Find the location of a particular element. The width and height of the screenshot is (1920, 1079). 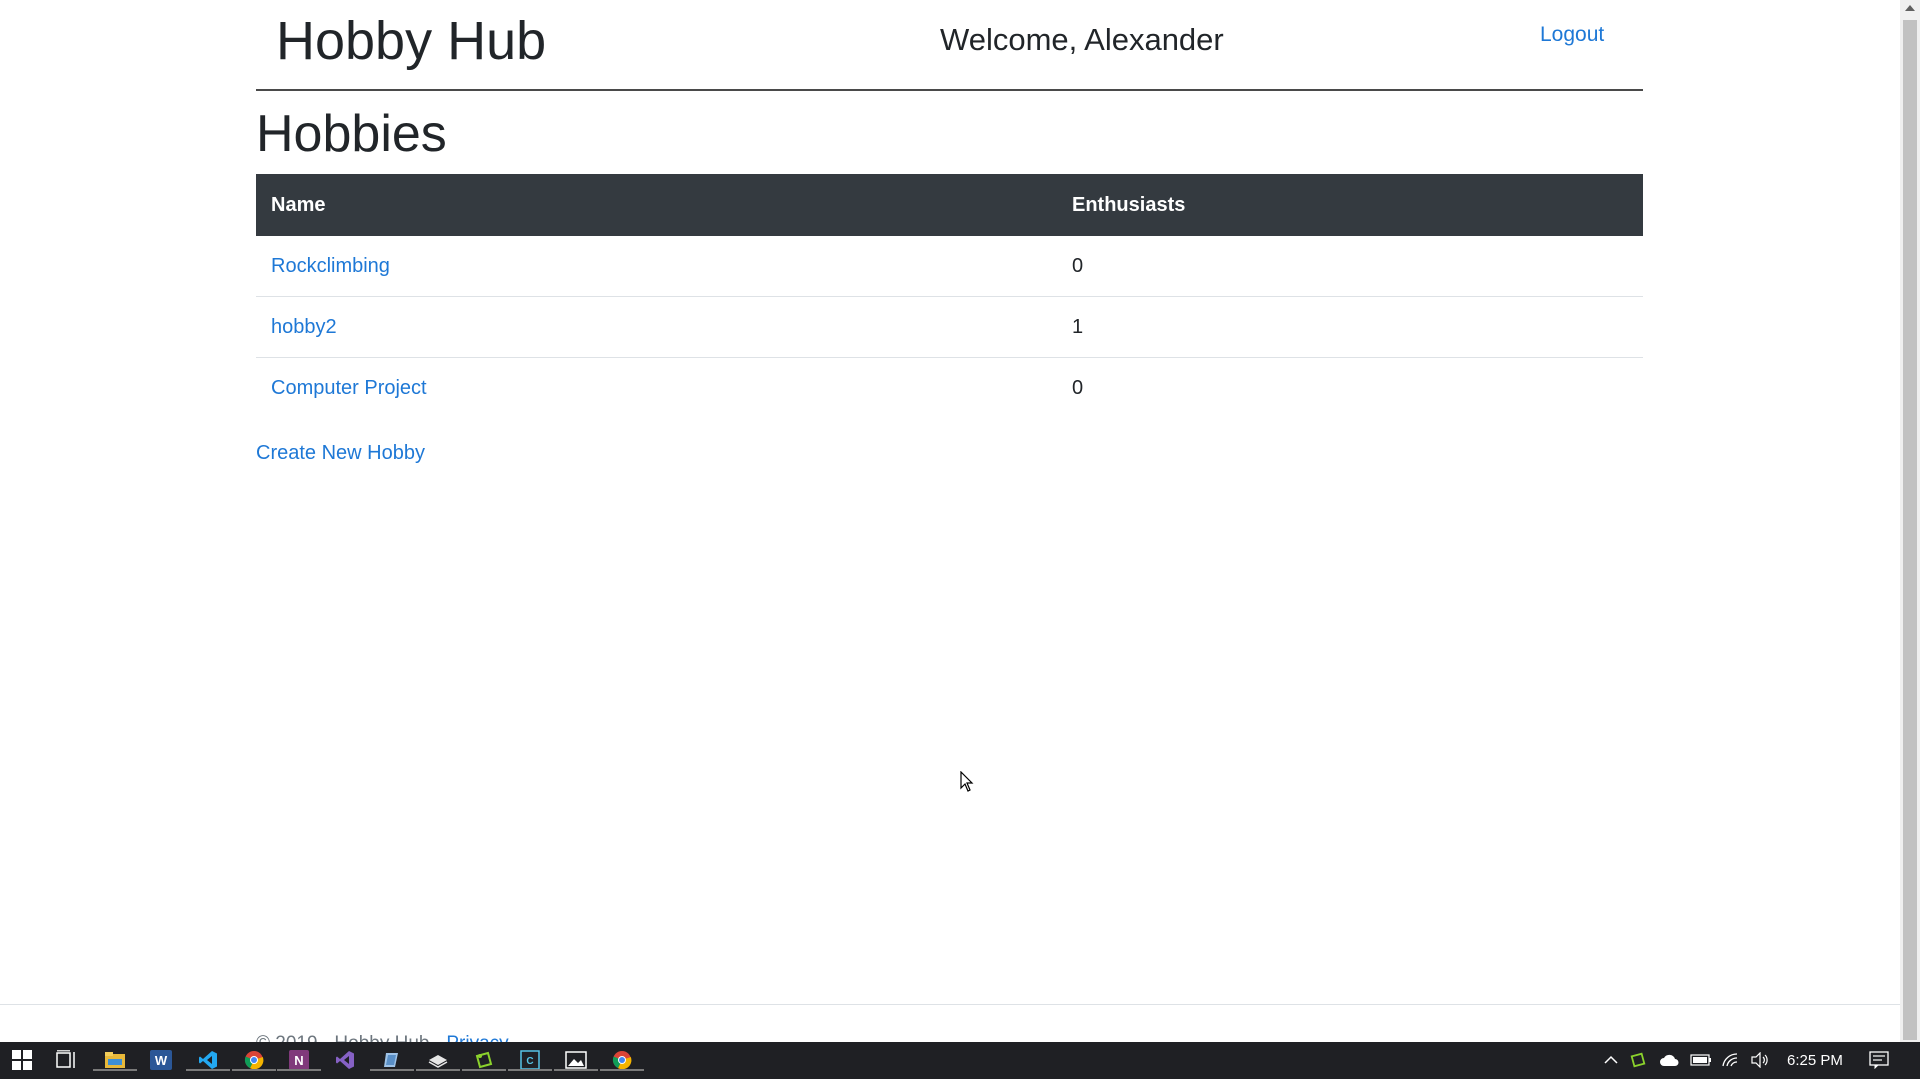

table-row: Computer Project 0 is located at coordinates (949, 387).